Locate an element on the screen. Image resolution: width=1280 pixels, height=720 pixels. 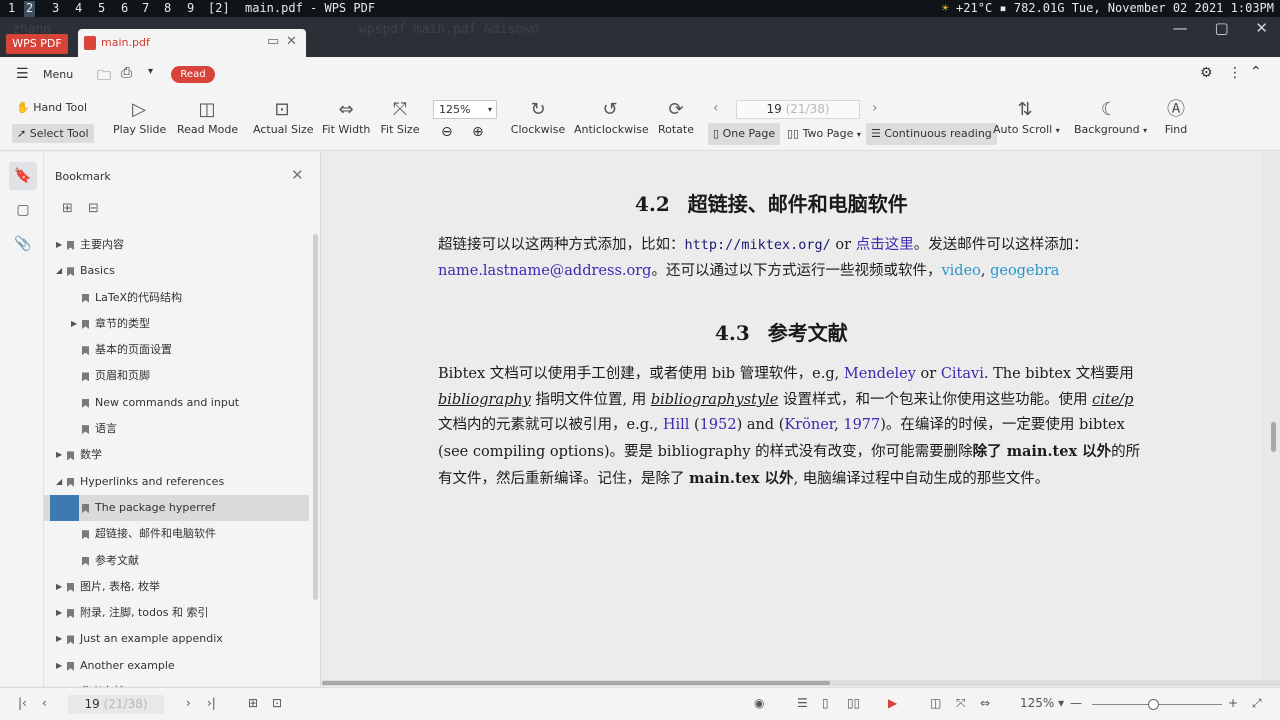
kroner-year-link: 1977 is located at coordinates (861, 425).